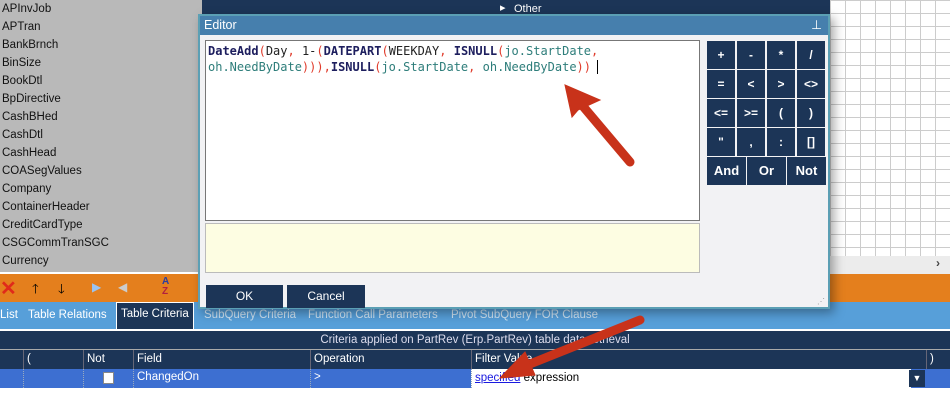 The image size is (950, 411). What do you see at coordinates (890, 128) in the screenshot?
I see `design-canvas` at bounding box center [890, 128].